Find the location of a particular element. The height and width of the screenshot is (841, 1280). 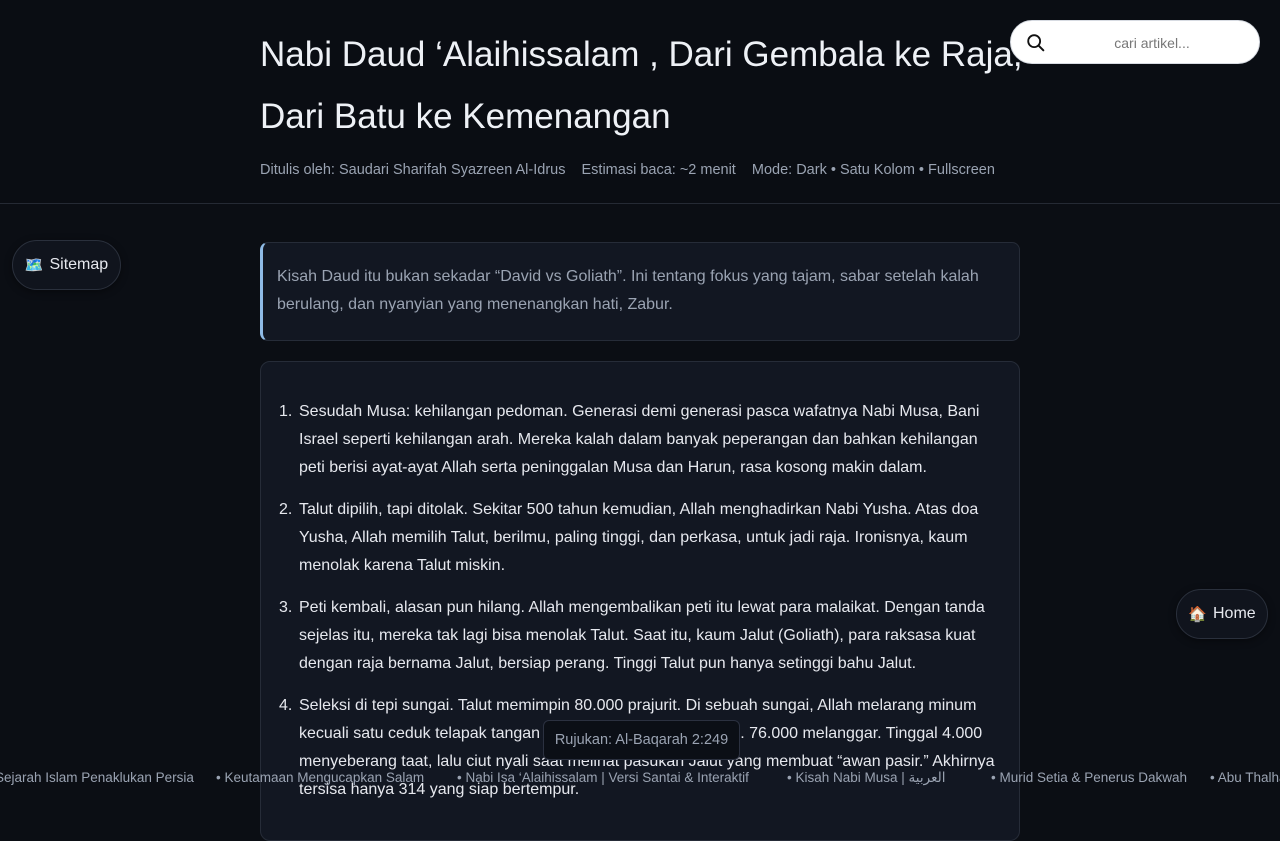

search-box is located at coordinates (1135, 42).